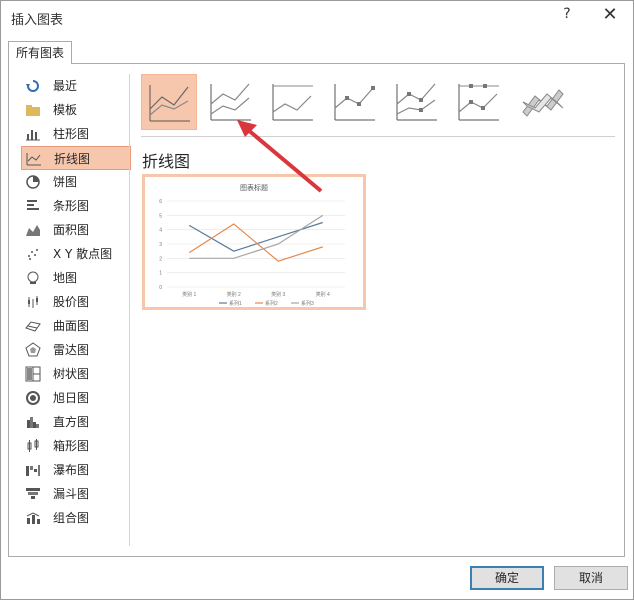 This screenshot has height=600, width=634. I want to click on sidebar-item-histogram-chart: 直方图, so click(76, 422).